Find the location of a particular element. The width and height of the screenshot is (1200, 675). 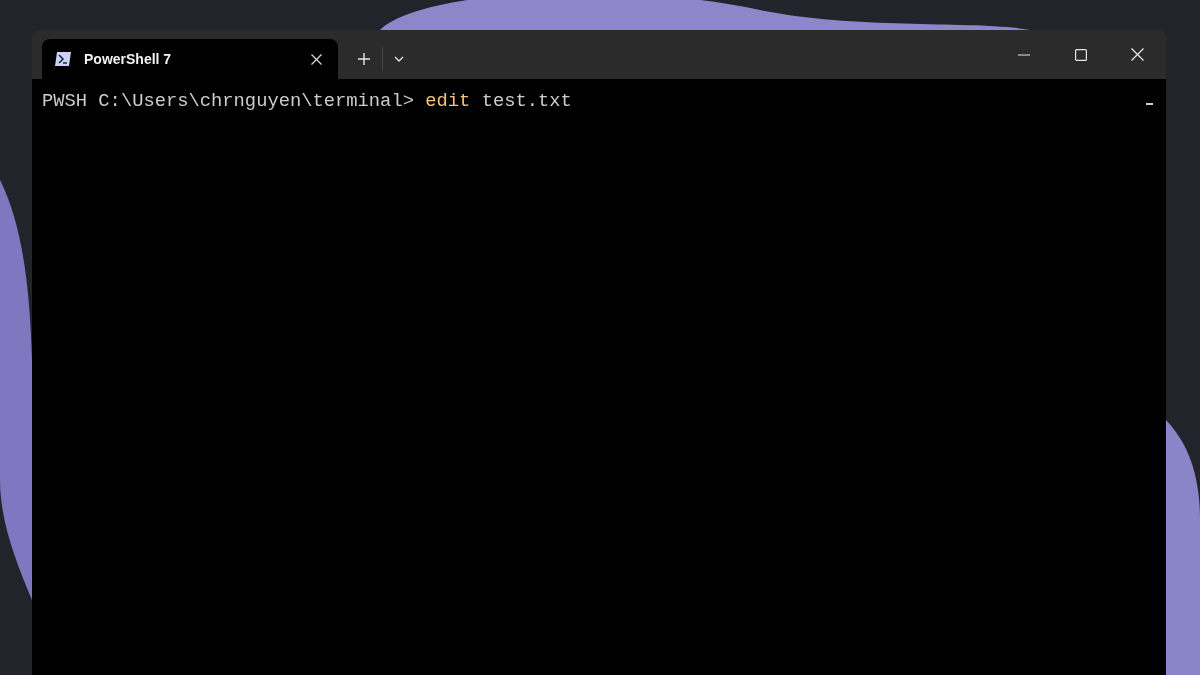

argument-text: test.txt is located at coordinates (526, 101).